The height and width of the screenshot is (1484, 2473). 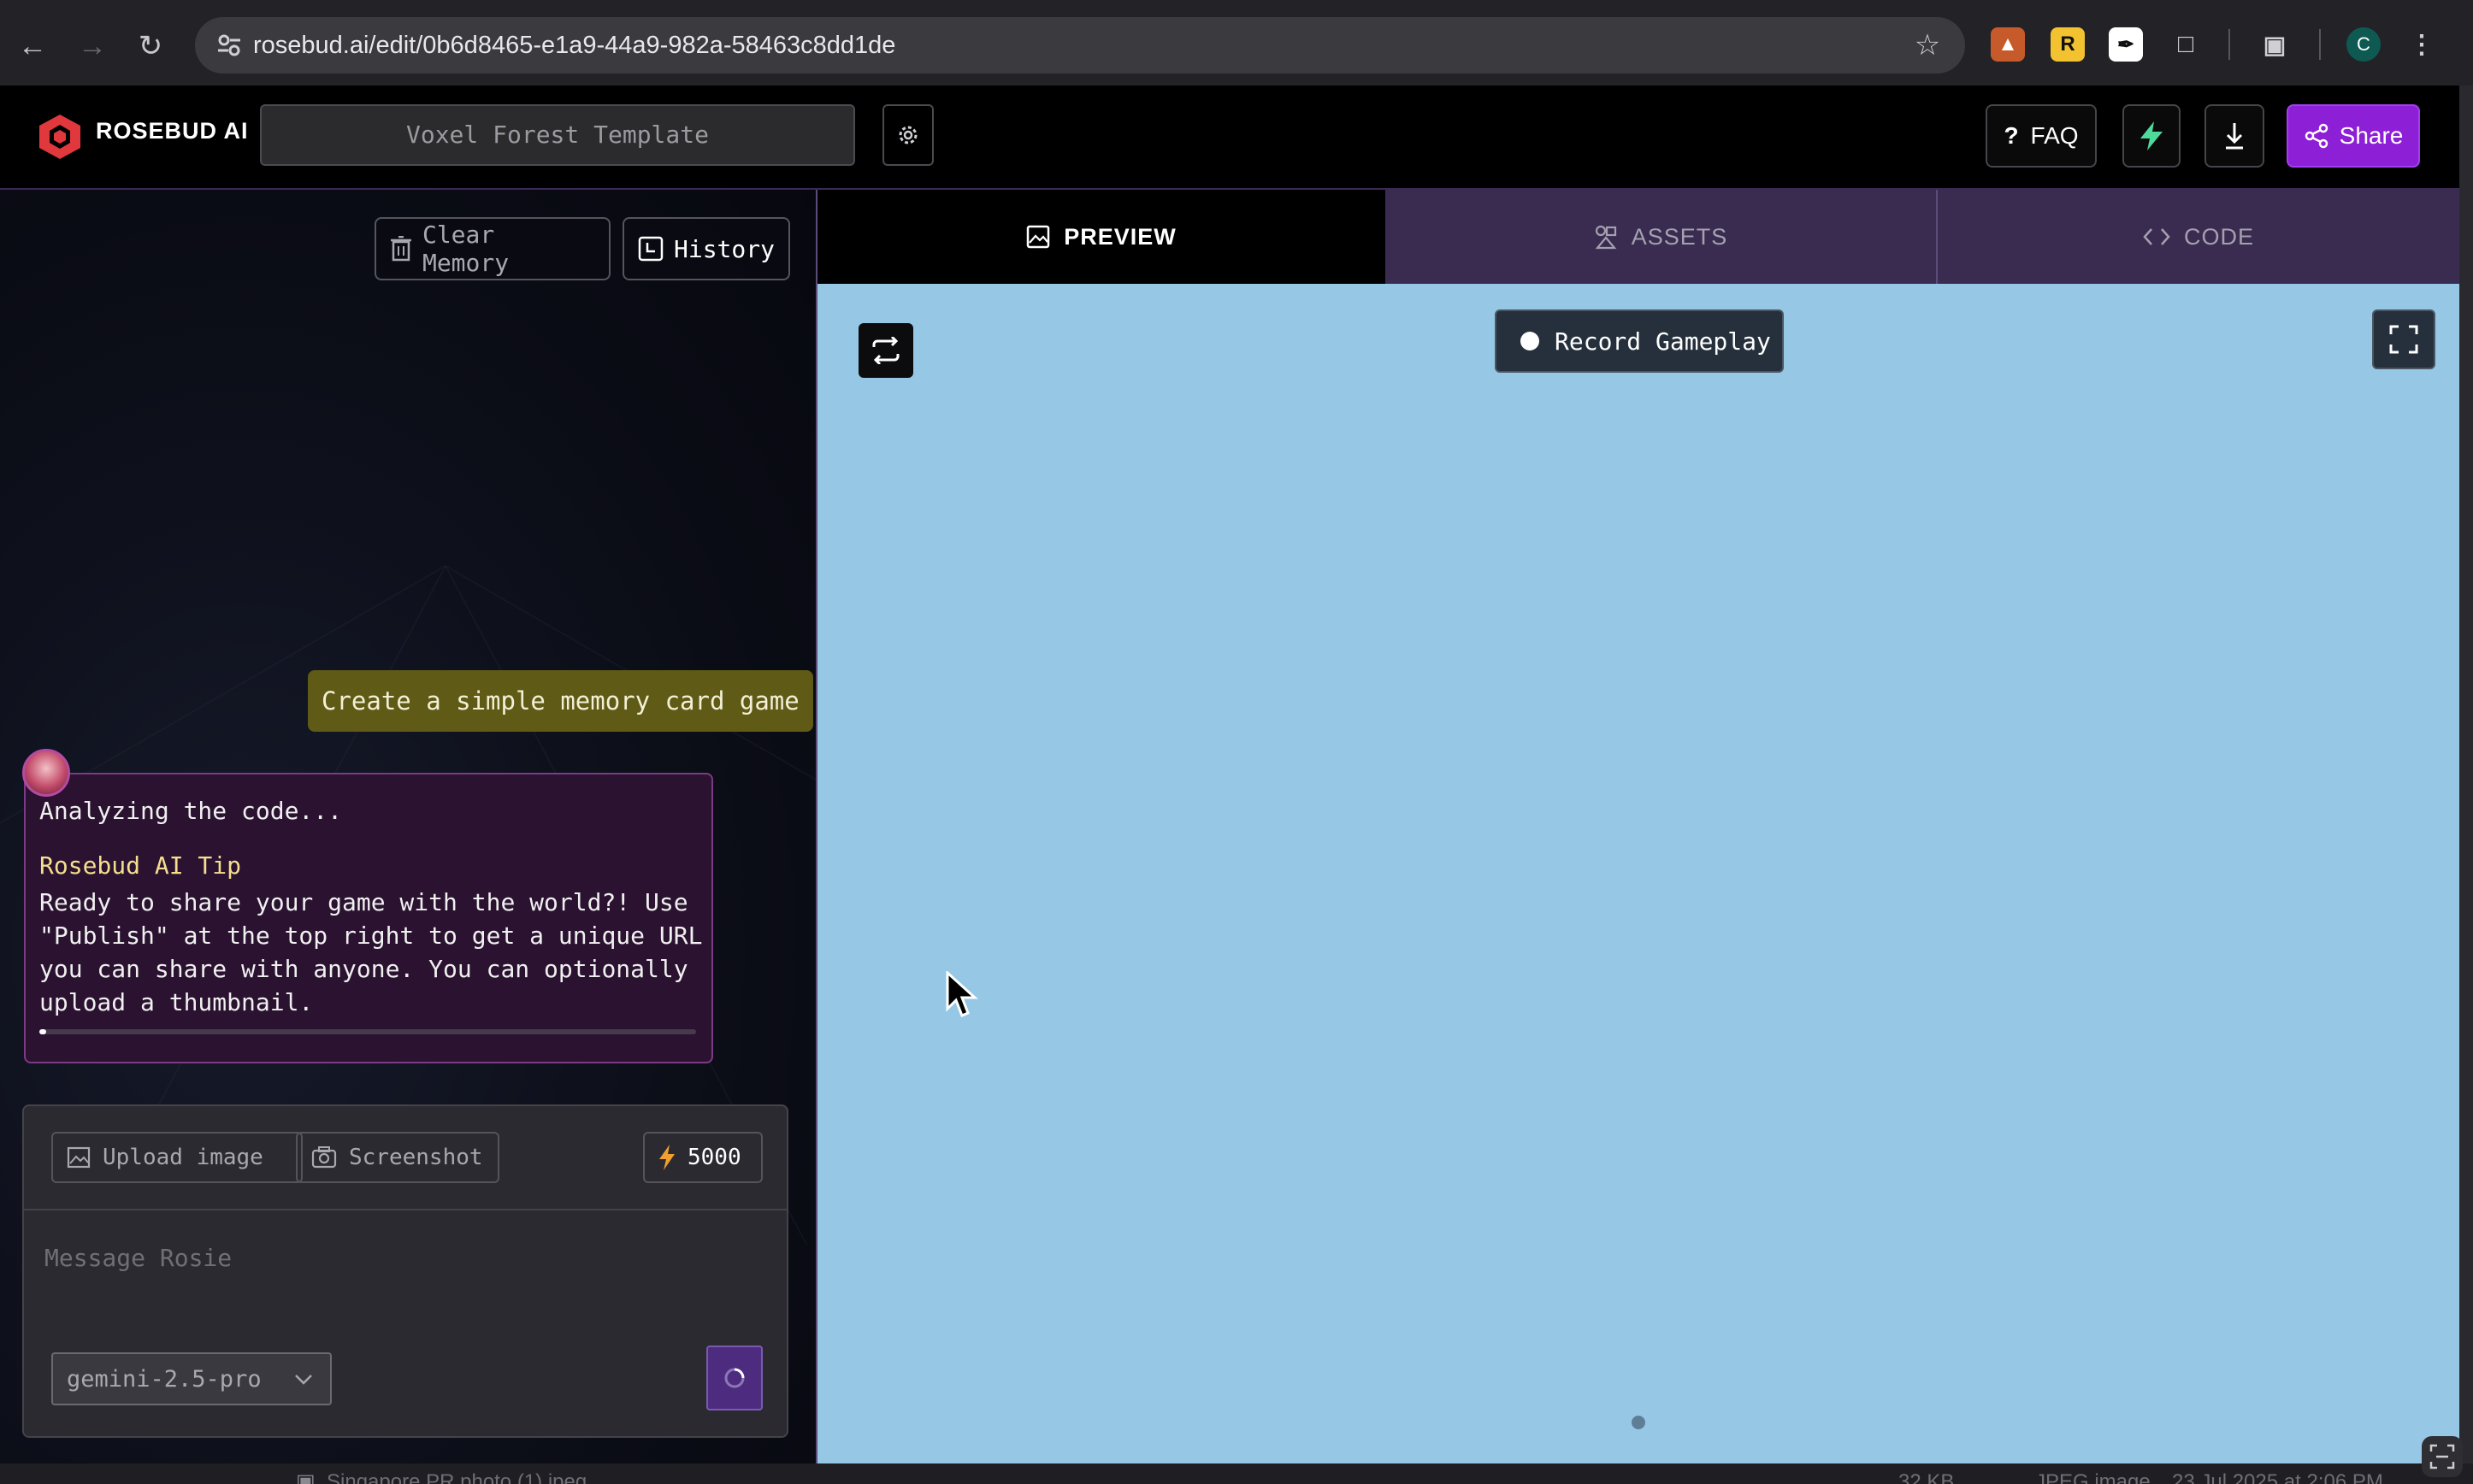 I want to click on profile-avatar: C, so click(x=2363, y=44).